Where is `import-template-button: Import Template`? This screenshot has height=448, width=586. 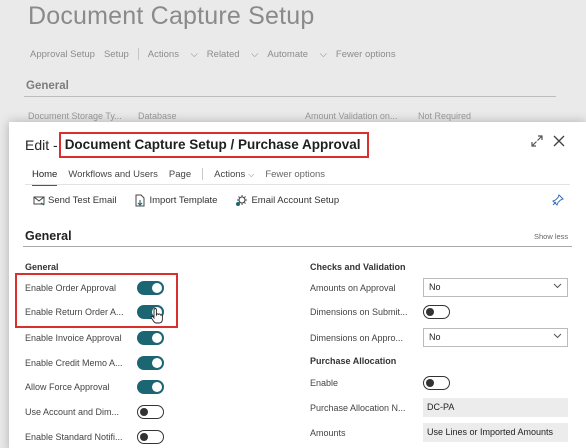 import-template-button: Import Template is located at coordinates (175, 200).